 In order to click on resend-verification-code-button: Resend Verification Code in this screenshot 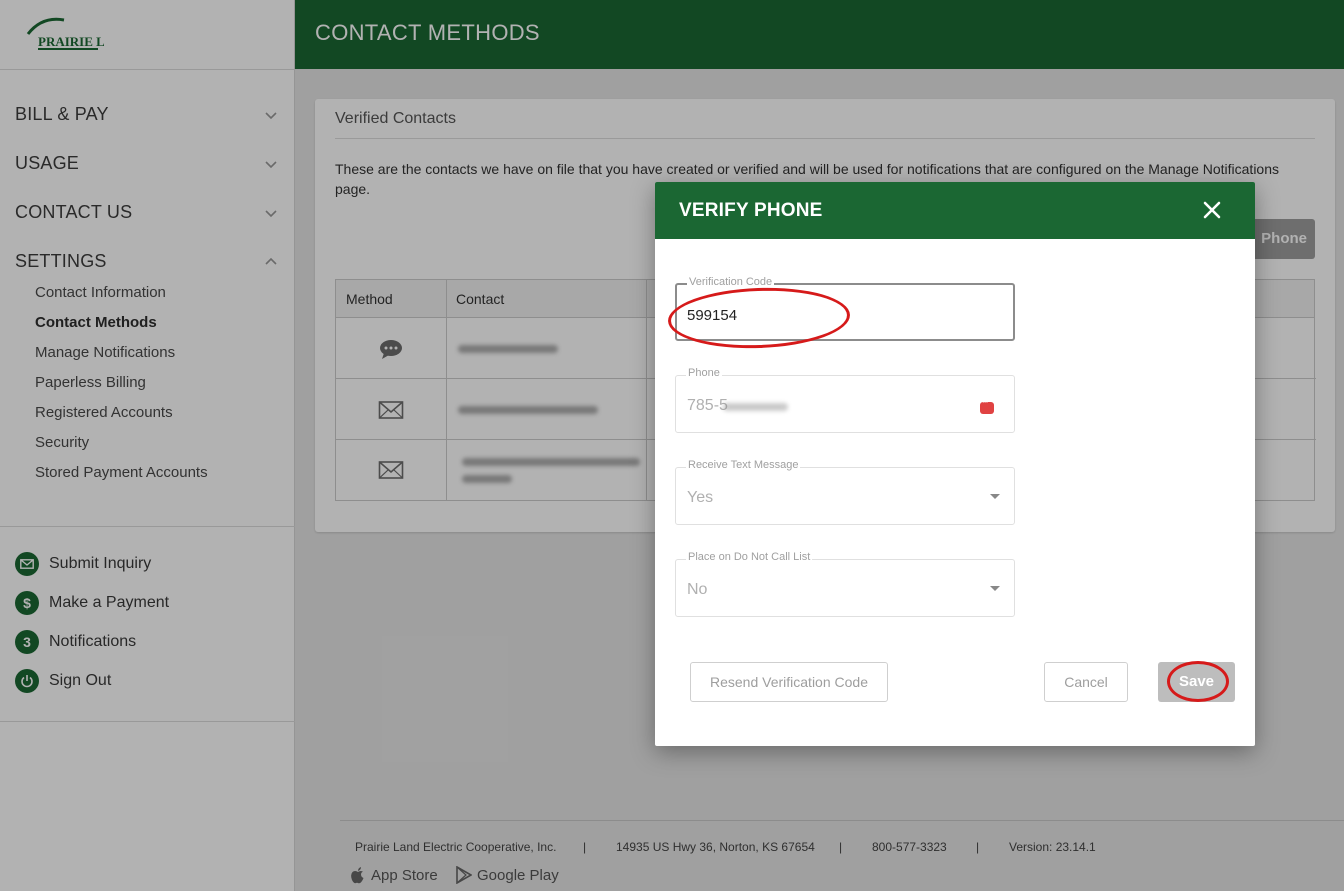, I will do `click(789, 682)`.